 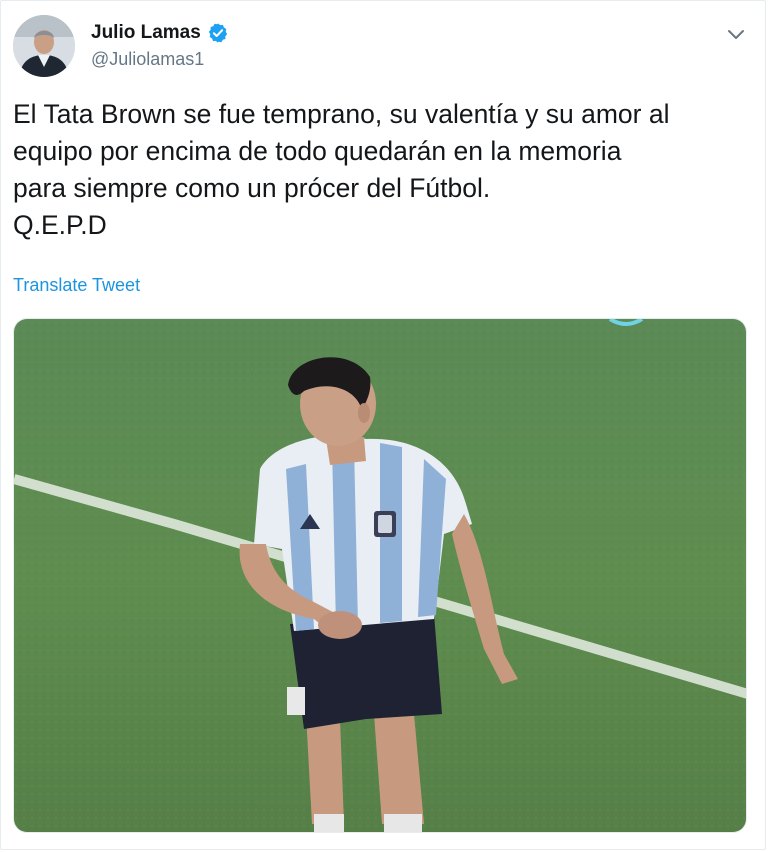 What do you see at coordinates (76, 285) in the screenshot?
I see `translate-tweet-link: Translate Tweet` at bounding box center [76, 285].